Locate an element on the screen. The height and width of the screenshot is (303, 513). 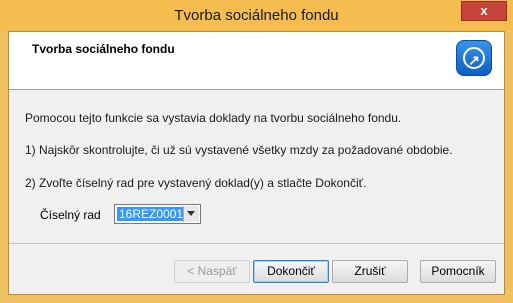
cancel-button: Zrušiť is located at coordinates (370, 271).